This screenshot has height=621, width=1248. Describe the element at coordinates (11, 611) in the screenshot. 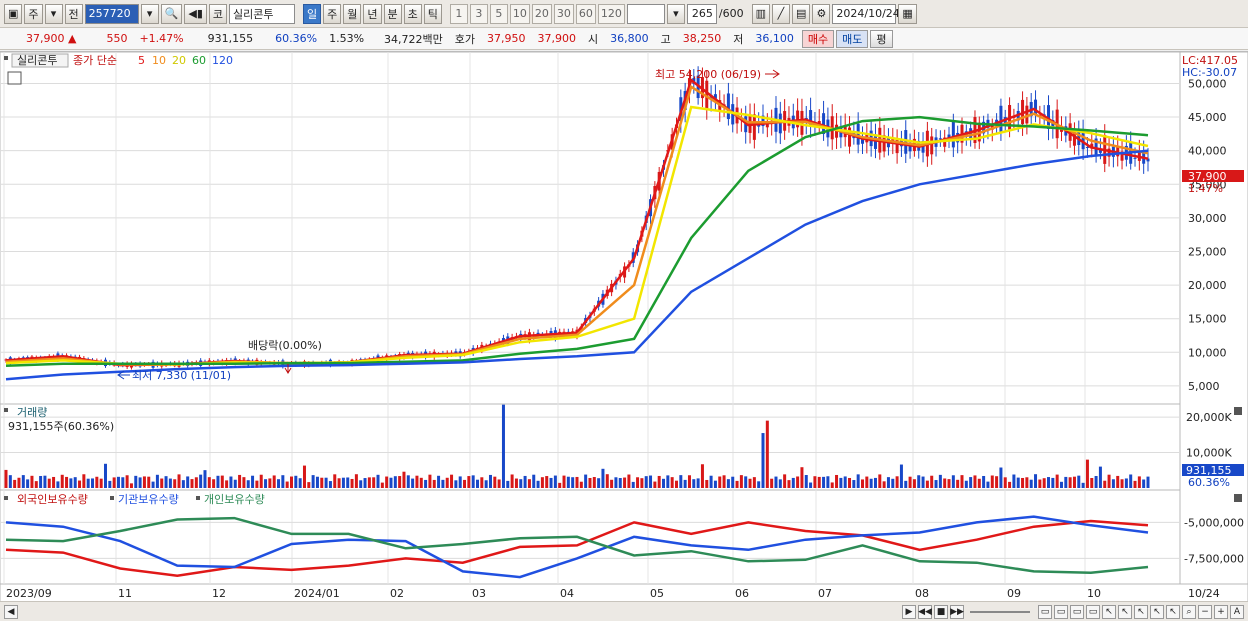

I see `scroll-left-icon: ◀` at that location.